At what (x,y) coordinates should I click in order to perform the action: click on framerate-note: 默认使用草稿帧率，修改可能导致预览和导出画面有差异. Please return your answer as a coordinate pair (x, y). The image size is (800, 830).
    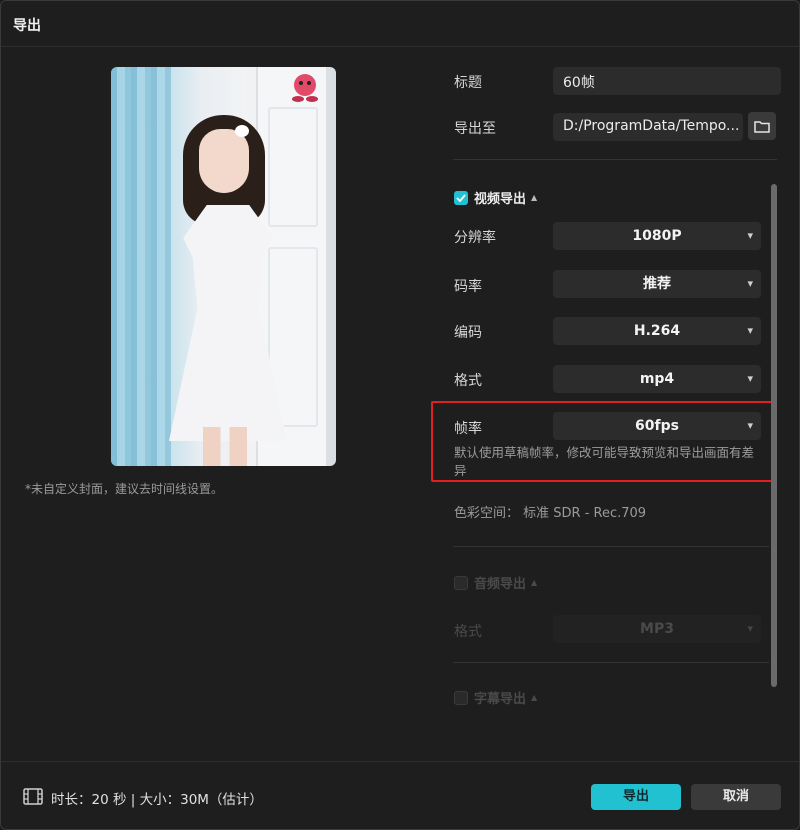
    Looking at the image, I should click on (604, 461).